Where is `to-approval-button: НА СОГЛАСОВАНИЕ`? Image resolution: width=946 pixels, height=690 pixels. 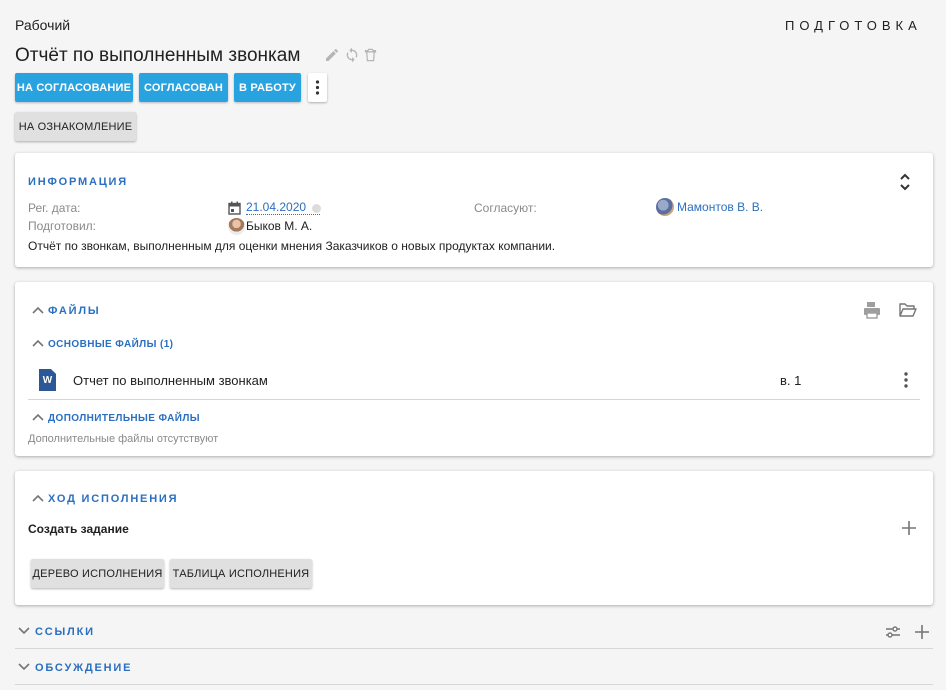
to-approval-button: НА СОГЛАСОВАНИЕ is located at coordinates (74, 87).